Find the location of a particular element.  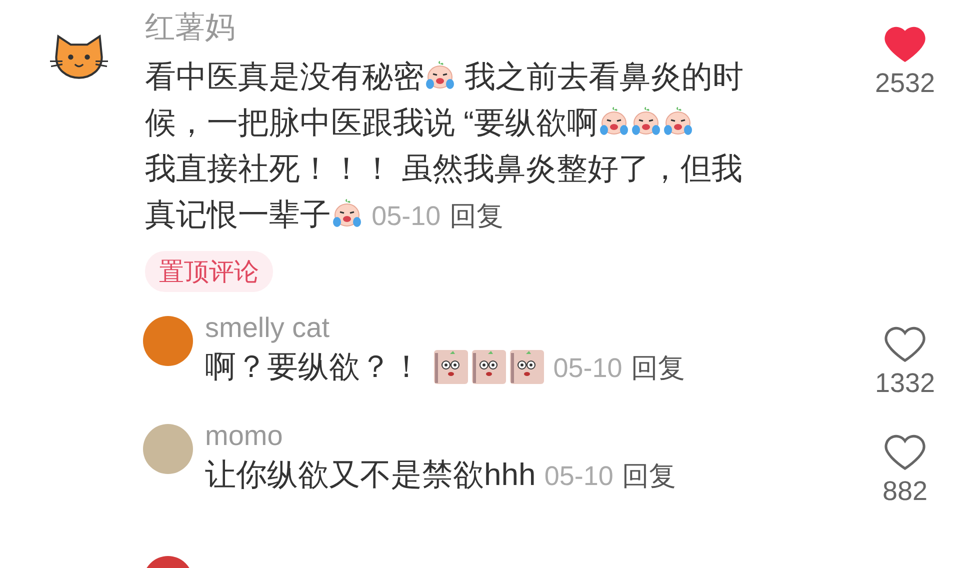

comment-text: 我之前去看鼻炎的时 is located at coordinates (604, 76).